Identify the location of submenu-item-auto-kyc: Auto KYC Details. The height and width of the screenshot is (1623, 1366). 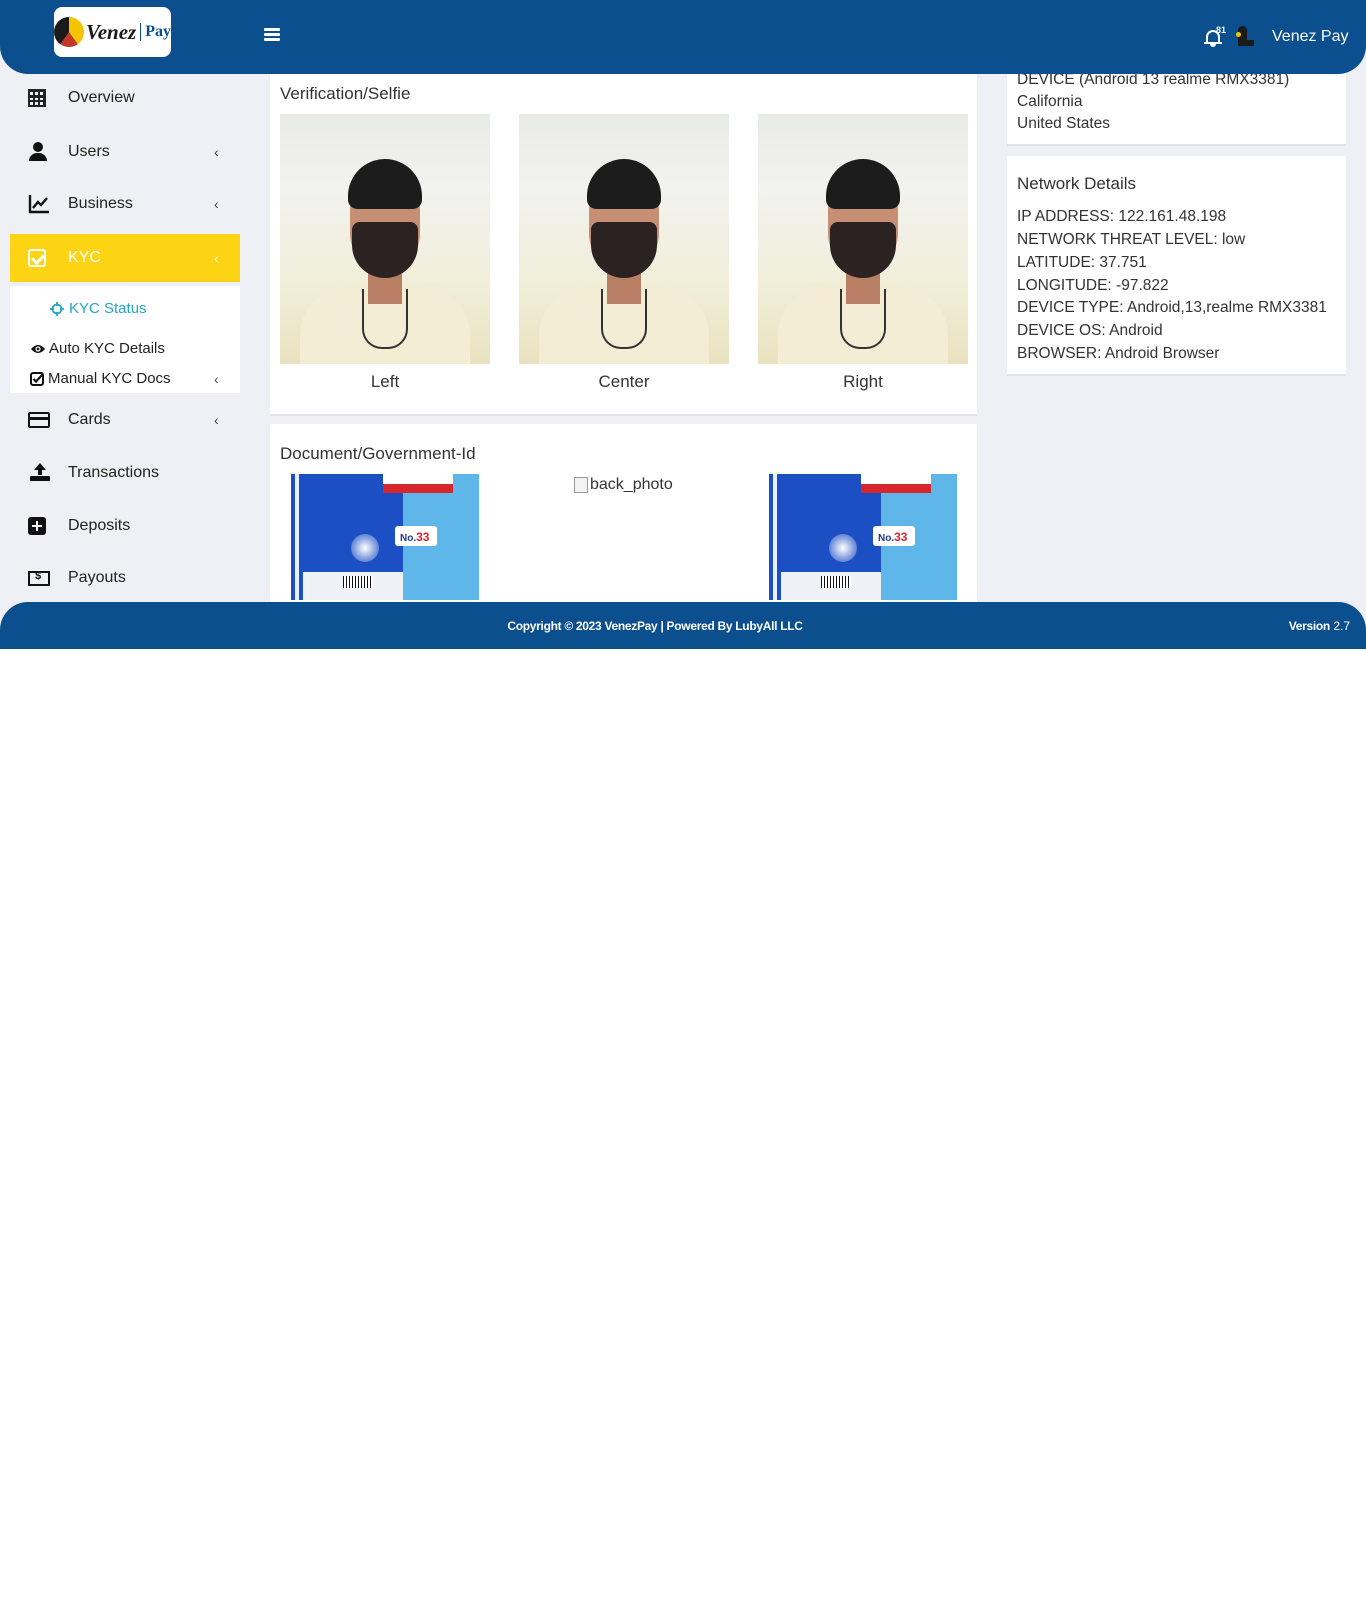
(97, 348).